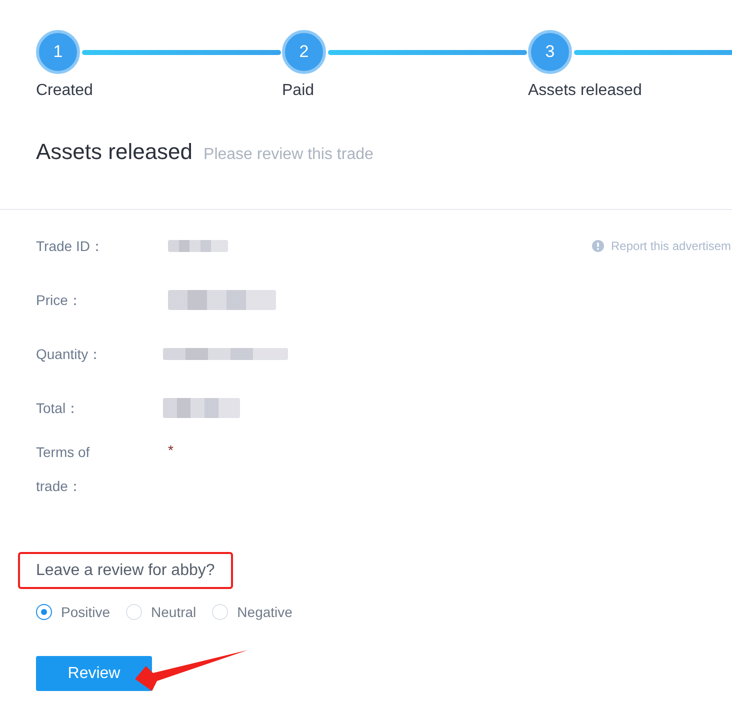 The image size is (732, 718). Describe the element at coordinates (298, 91) in the screenshot. I see `step-label: Paid` at that location.